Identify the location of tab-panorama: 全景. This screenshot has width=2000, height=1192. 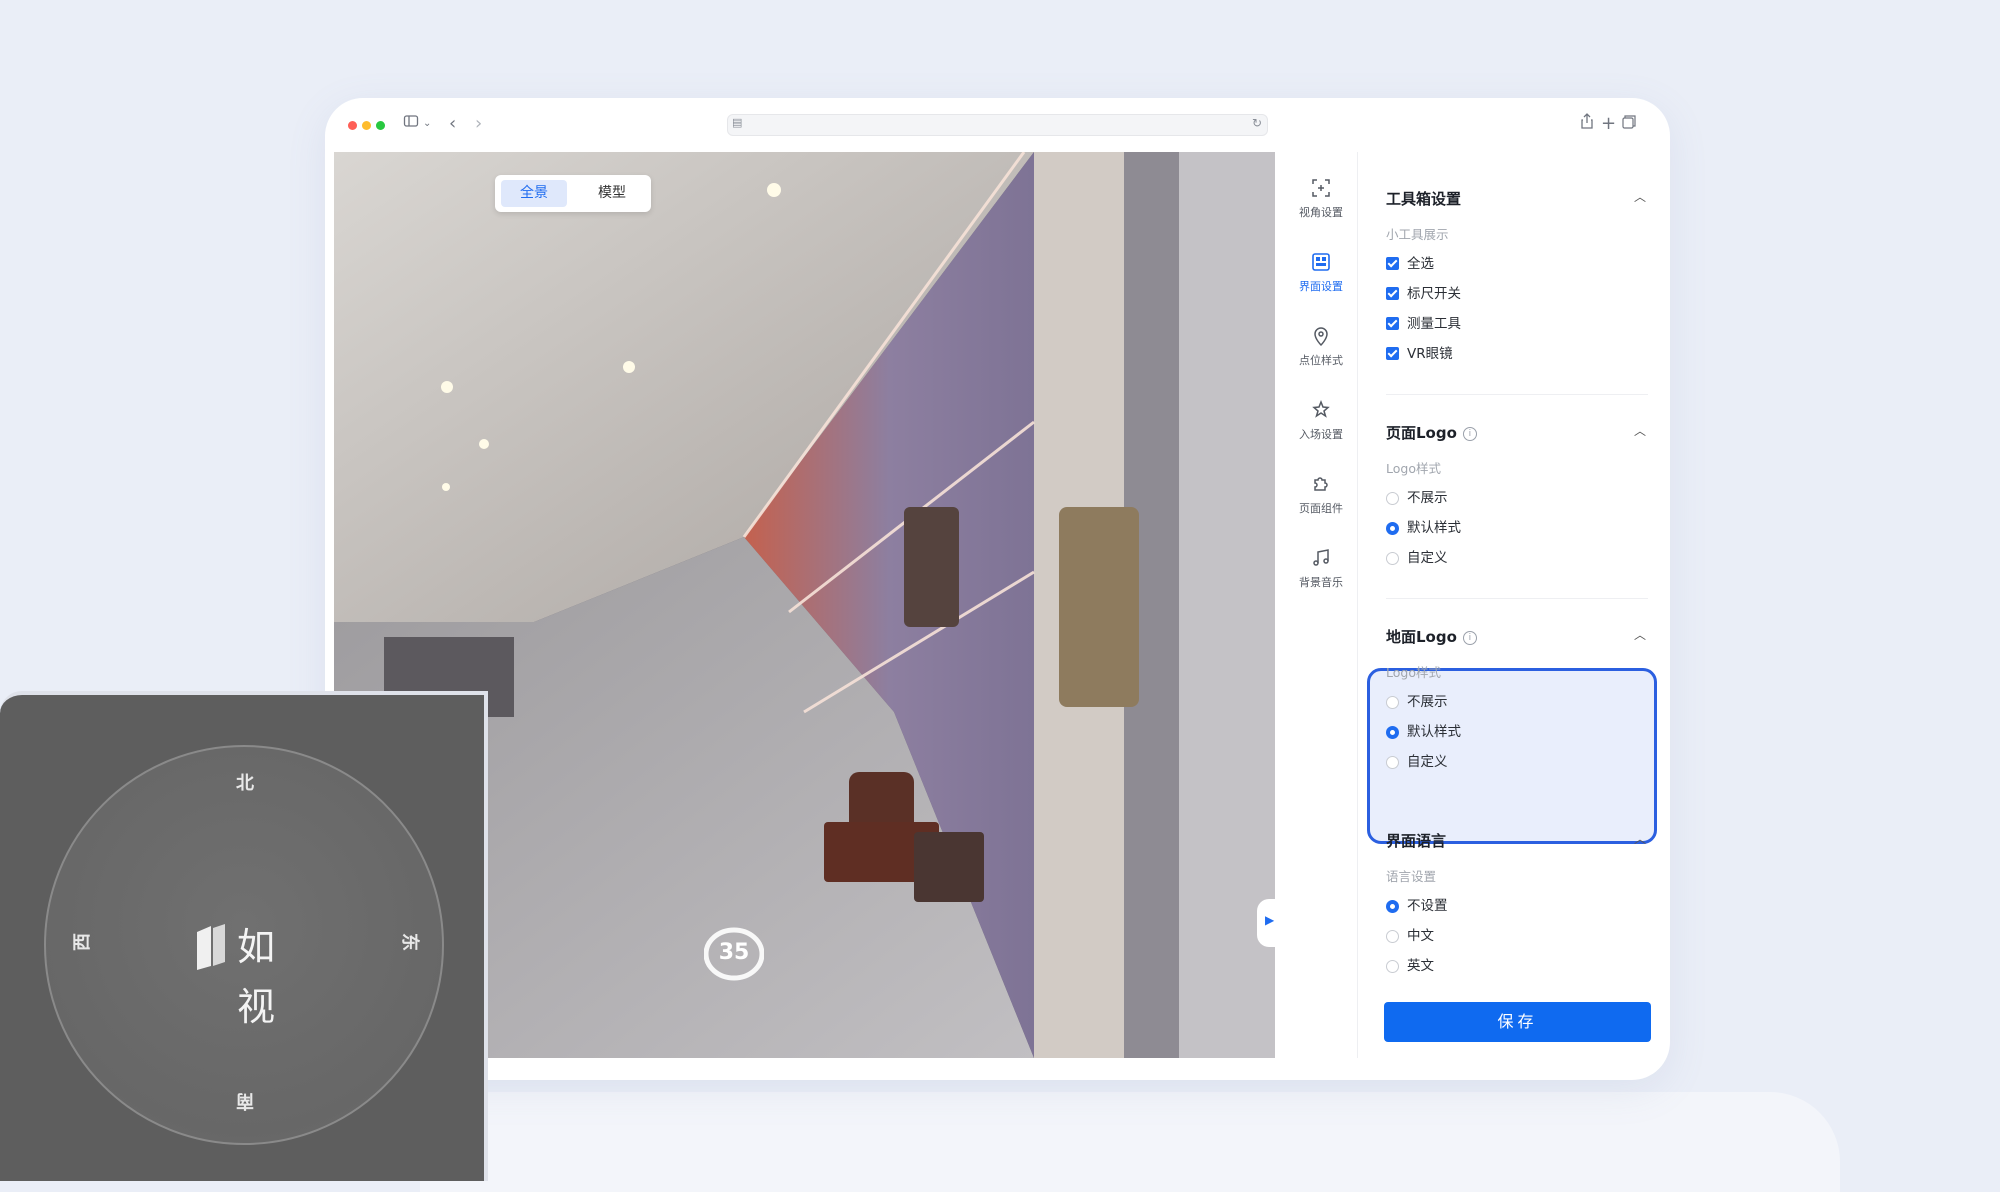
(534, 193).